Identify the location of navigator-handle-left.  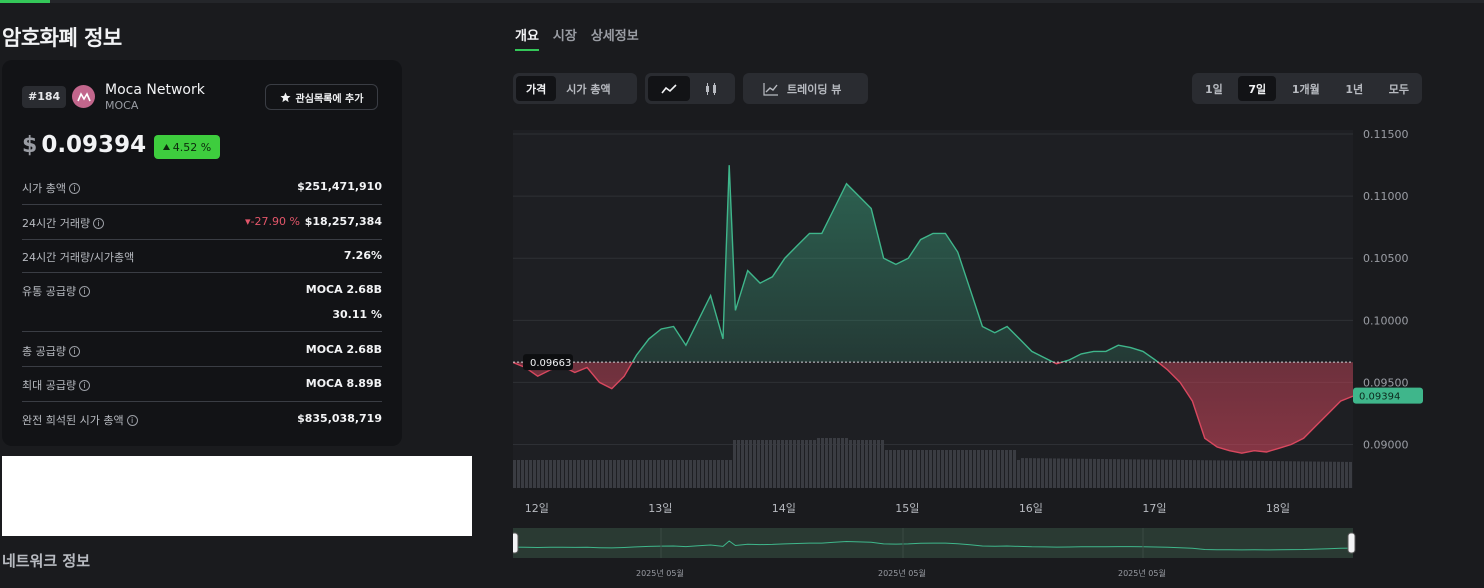
(516, 543).